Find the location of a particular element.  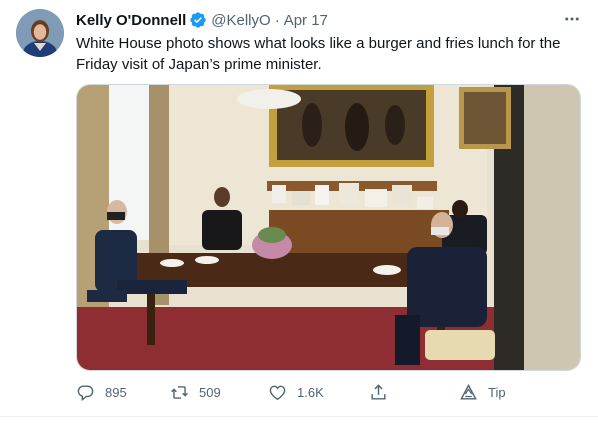

share-icon is located at coordinates (378, 391).